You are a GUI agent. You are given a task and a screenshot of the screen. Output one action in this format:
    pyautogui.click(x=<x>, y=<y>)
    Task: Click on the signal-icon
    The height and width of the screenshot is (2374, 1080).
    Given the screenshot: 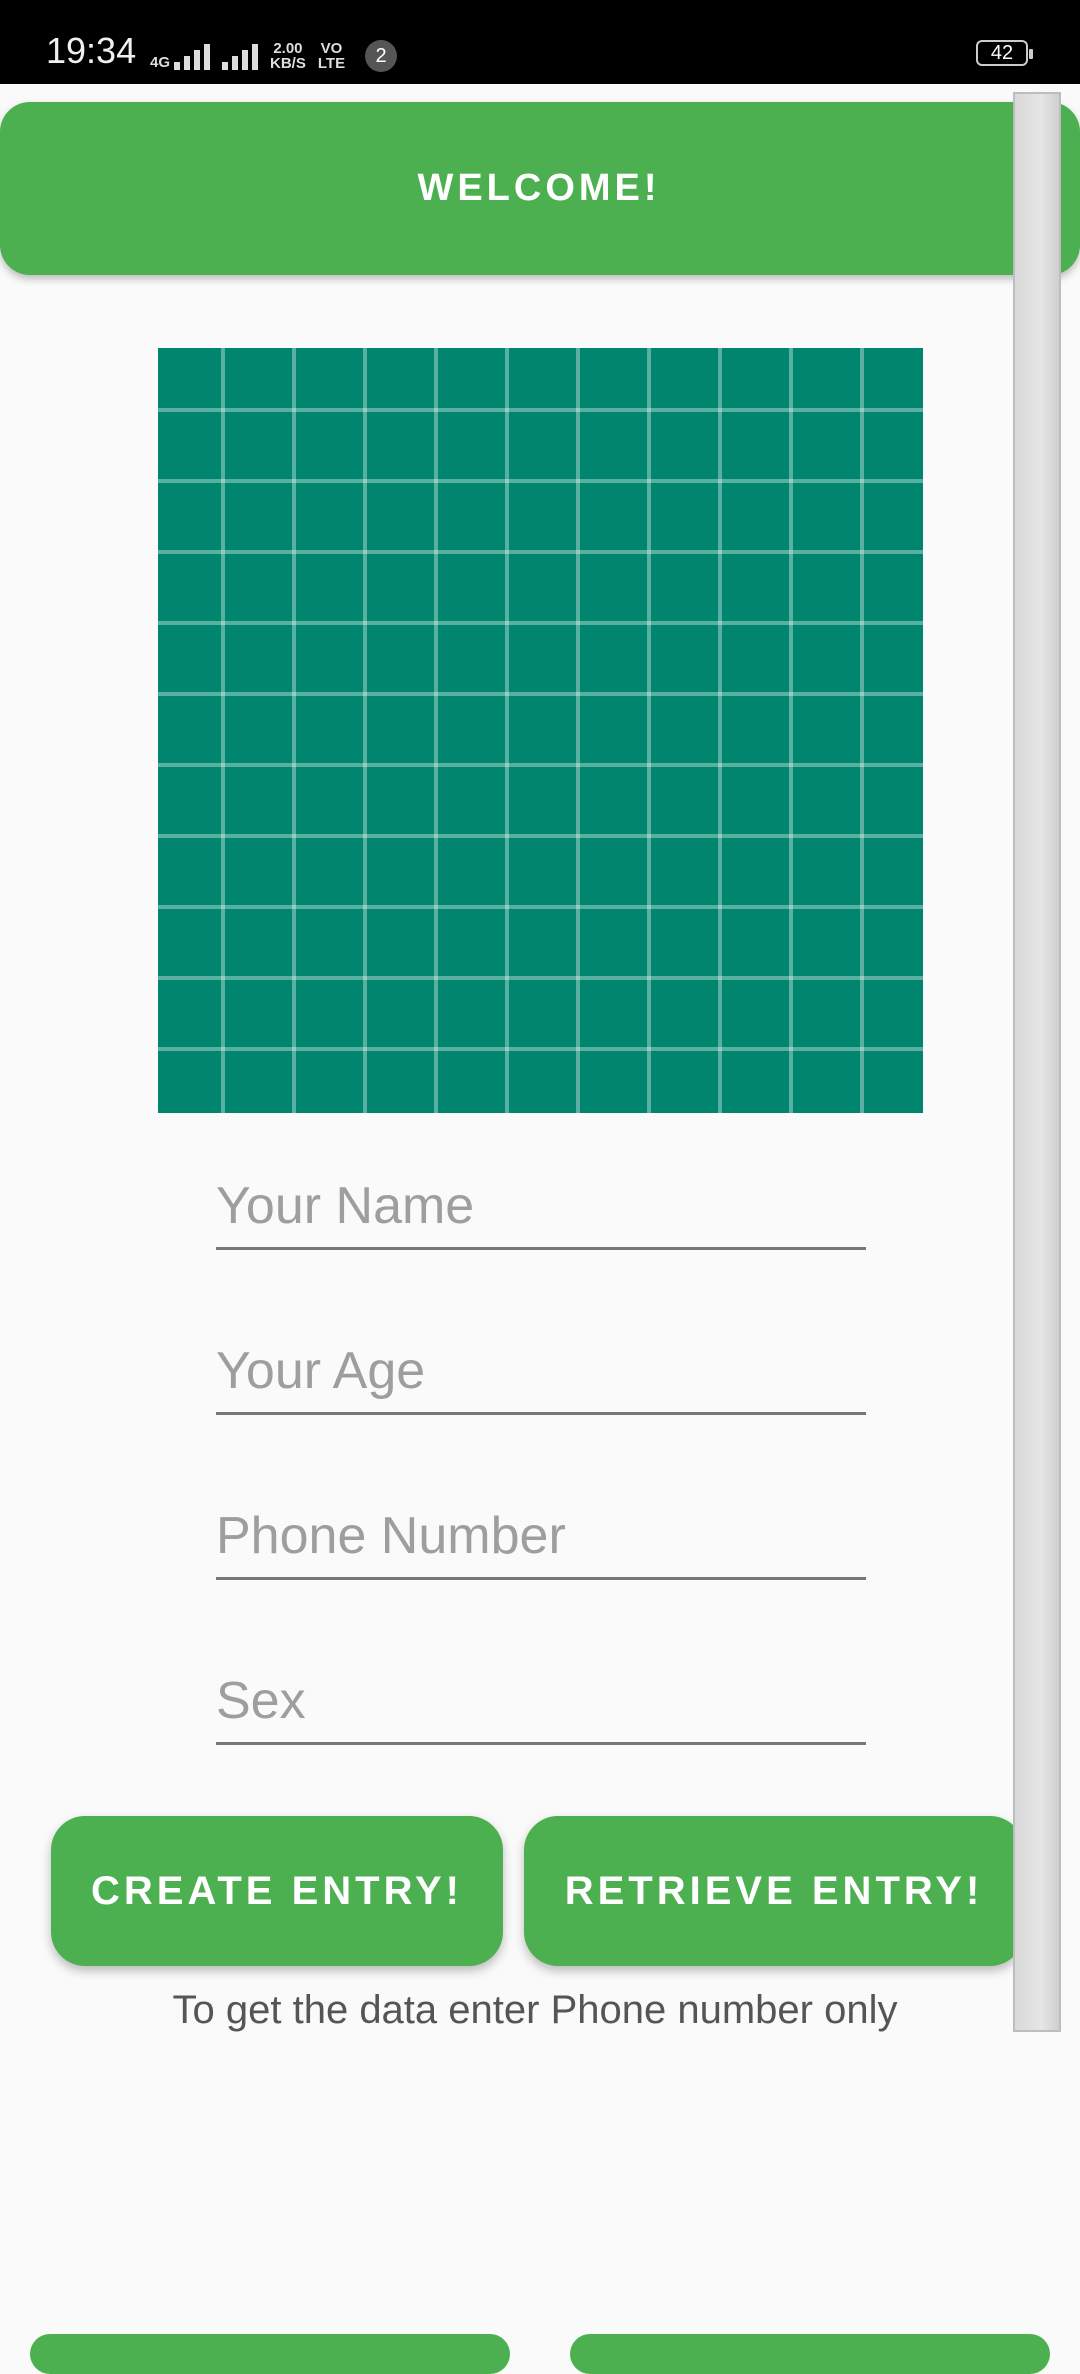 What is the action you would take?
    pyautogui.click(x=192, y=56)
    